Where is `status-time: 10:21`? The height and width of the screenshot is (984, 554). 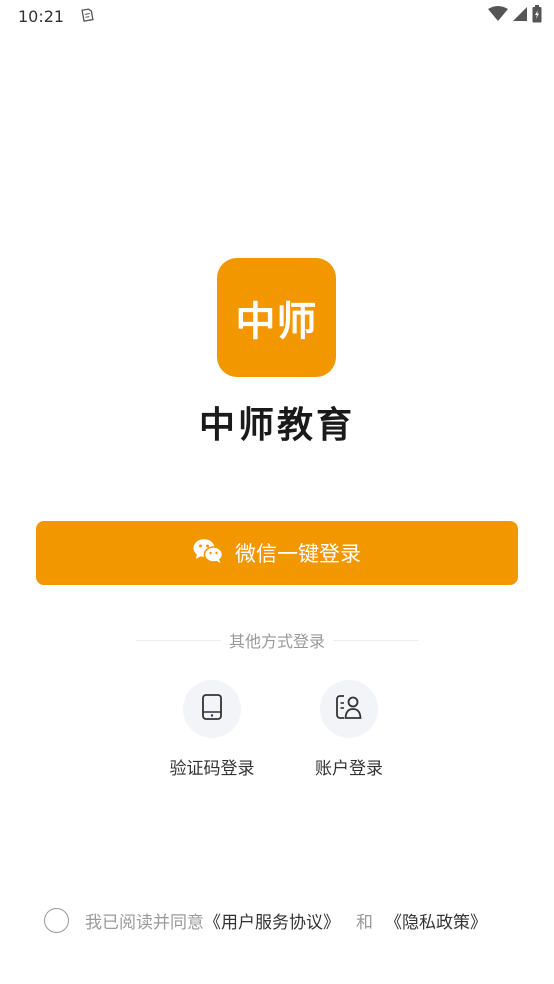 status-time: 10:21 is located at coordinates (41, 16).